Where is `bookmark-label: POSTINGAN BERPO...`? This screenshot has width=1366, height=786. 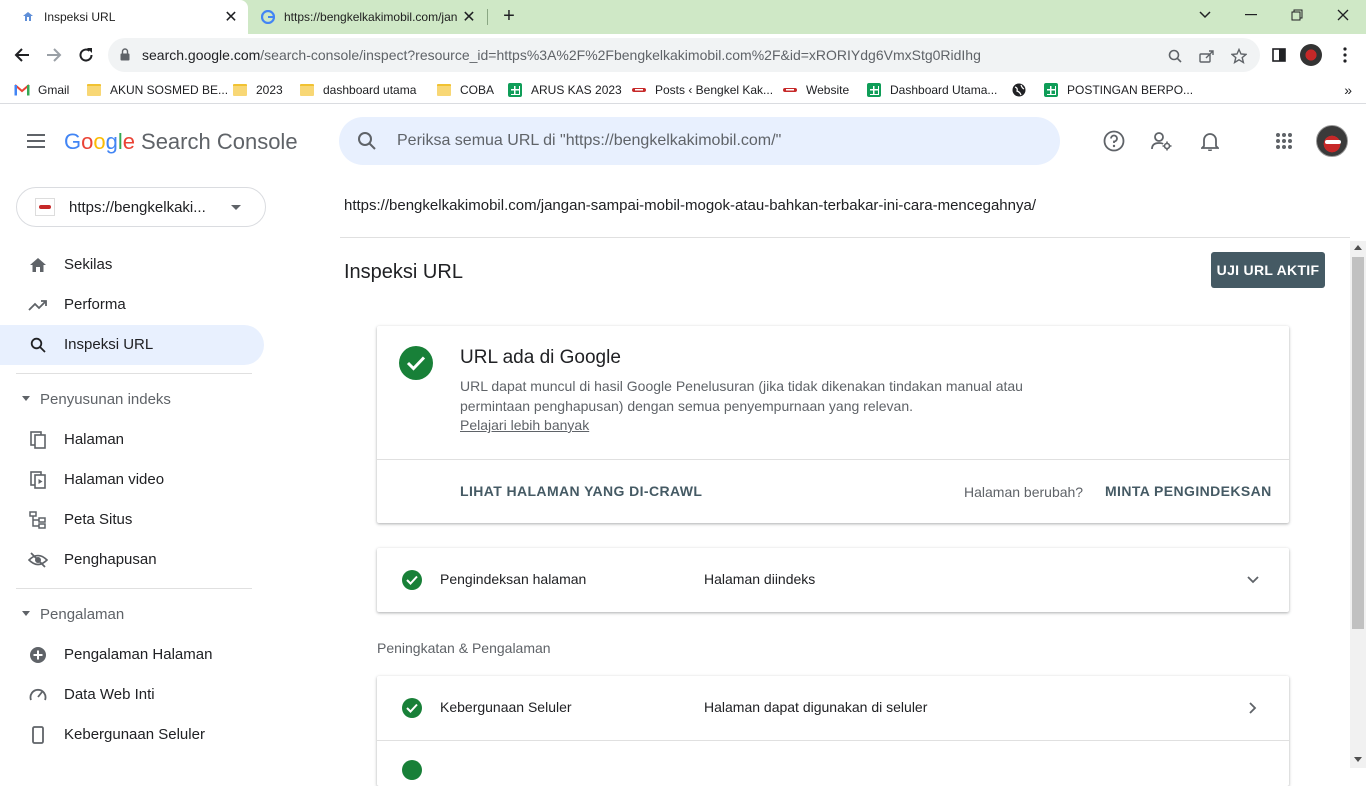
bookmark-label: POSTINGAN BERPO... is located at coordinates (1130, 90).